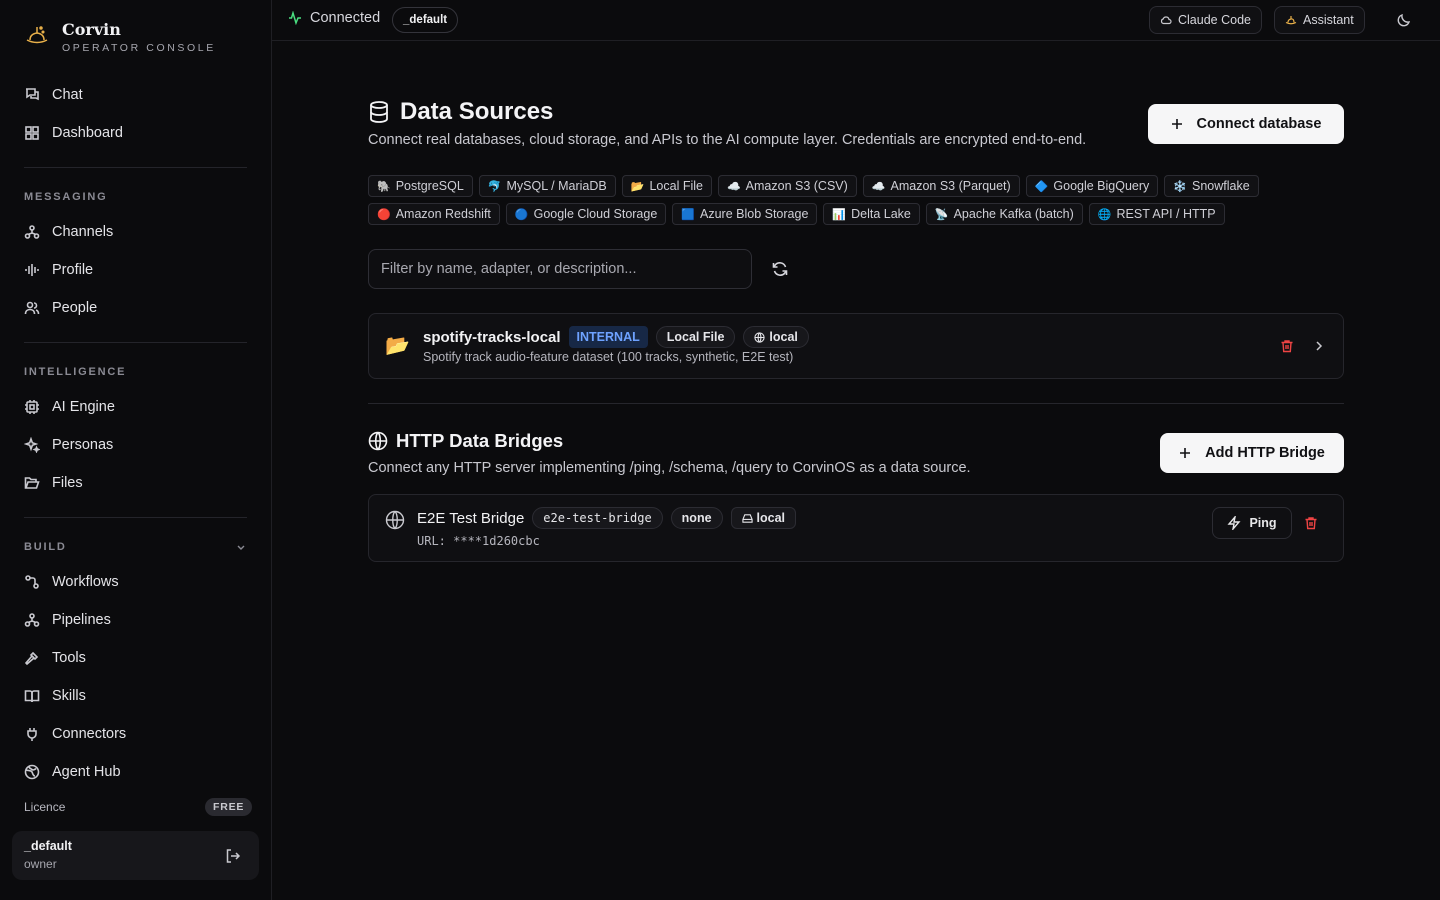 This screenshot has height=900, width=1440. What do you see at coordinates (233, 856) in the screenshot?
I see `logout-icon` at bounding box center [233, 856].